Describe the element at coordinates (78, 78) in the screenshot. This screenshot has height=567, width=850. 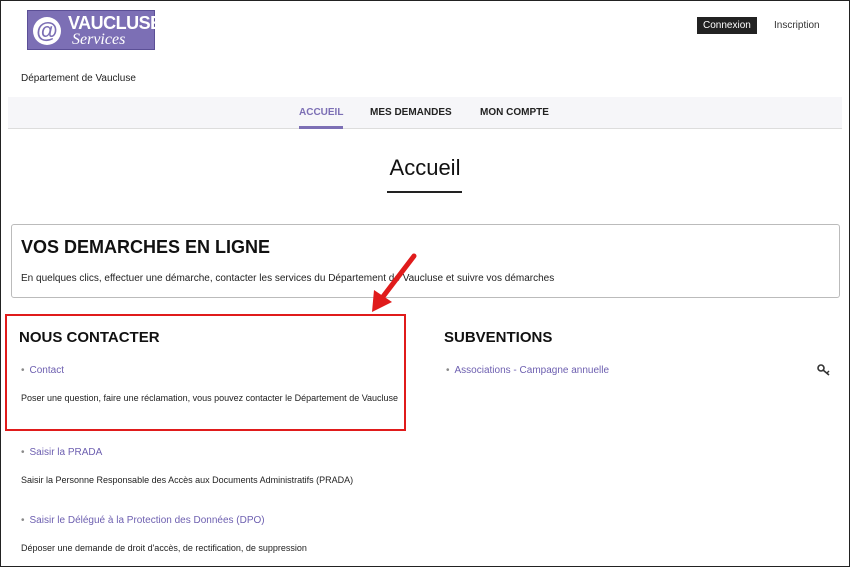
I see `department-name: Département de Vaucluse` at that location.